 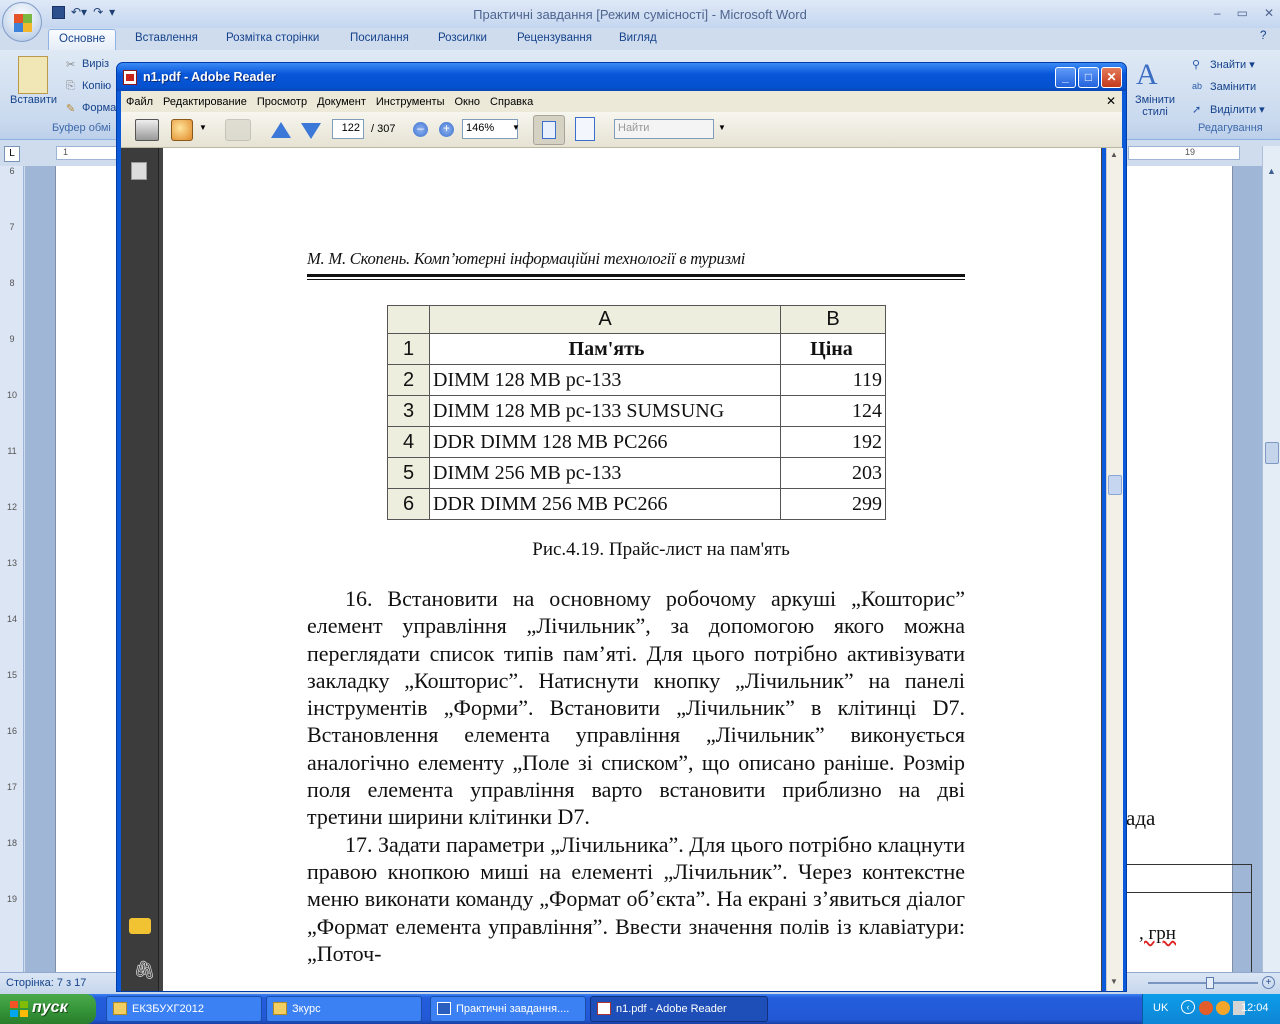 I want to click on tab-mailings: Розсилки, so click(x=462, y=38).